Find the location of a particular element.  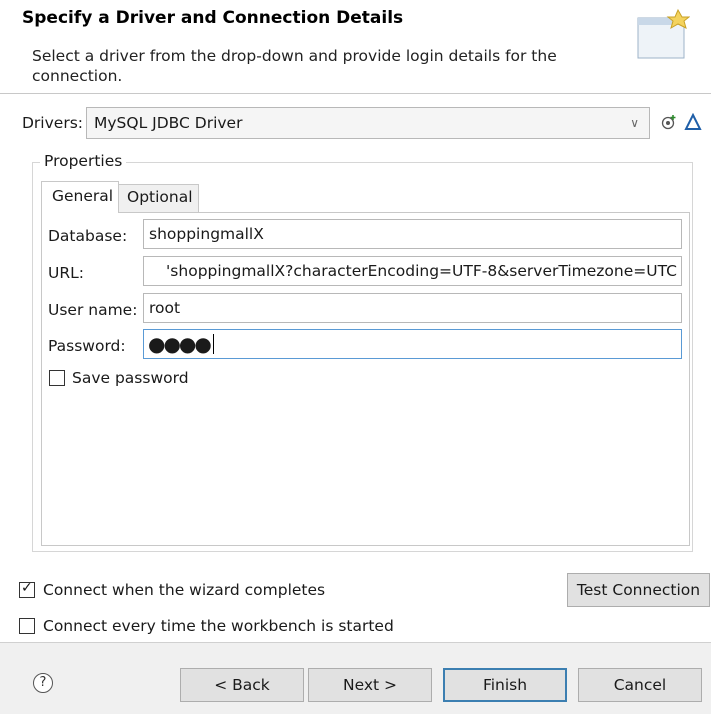

drivers-label: Drivers: is located at coordinates (52, 123).